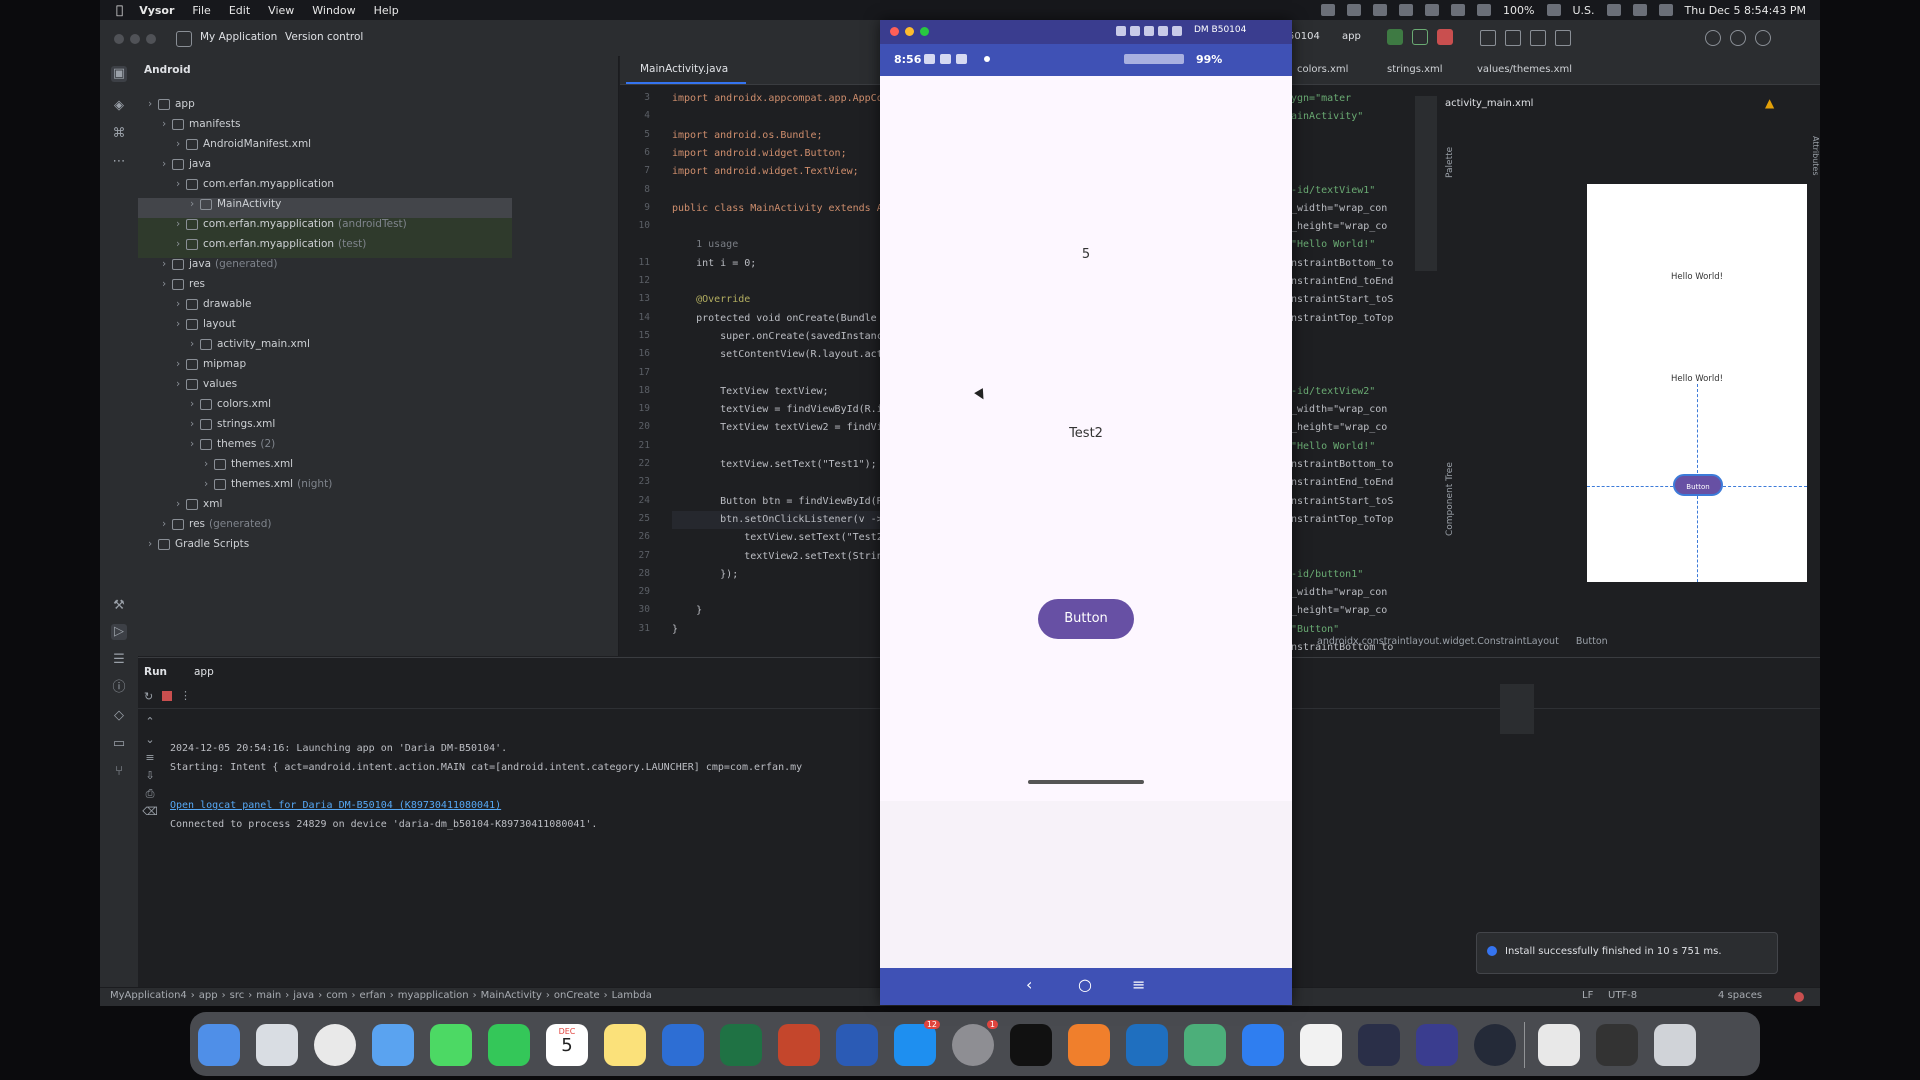 The height and width of the screenshot is (1080, 1920). Describe the element at coordinates (203, 124) in the screenshot. I see `tree-item: › manifests` at that location.